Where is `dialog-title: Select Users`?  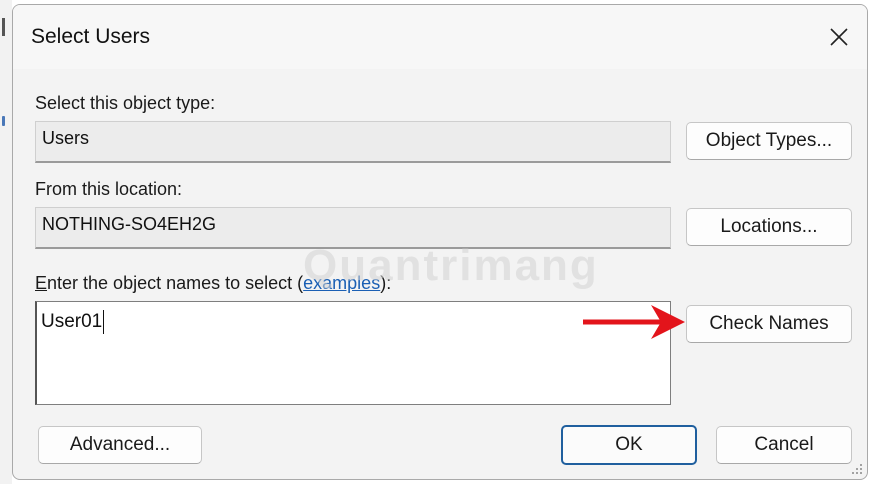 dialog-title: Select Users is located at coordinates (91, 36).